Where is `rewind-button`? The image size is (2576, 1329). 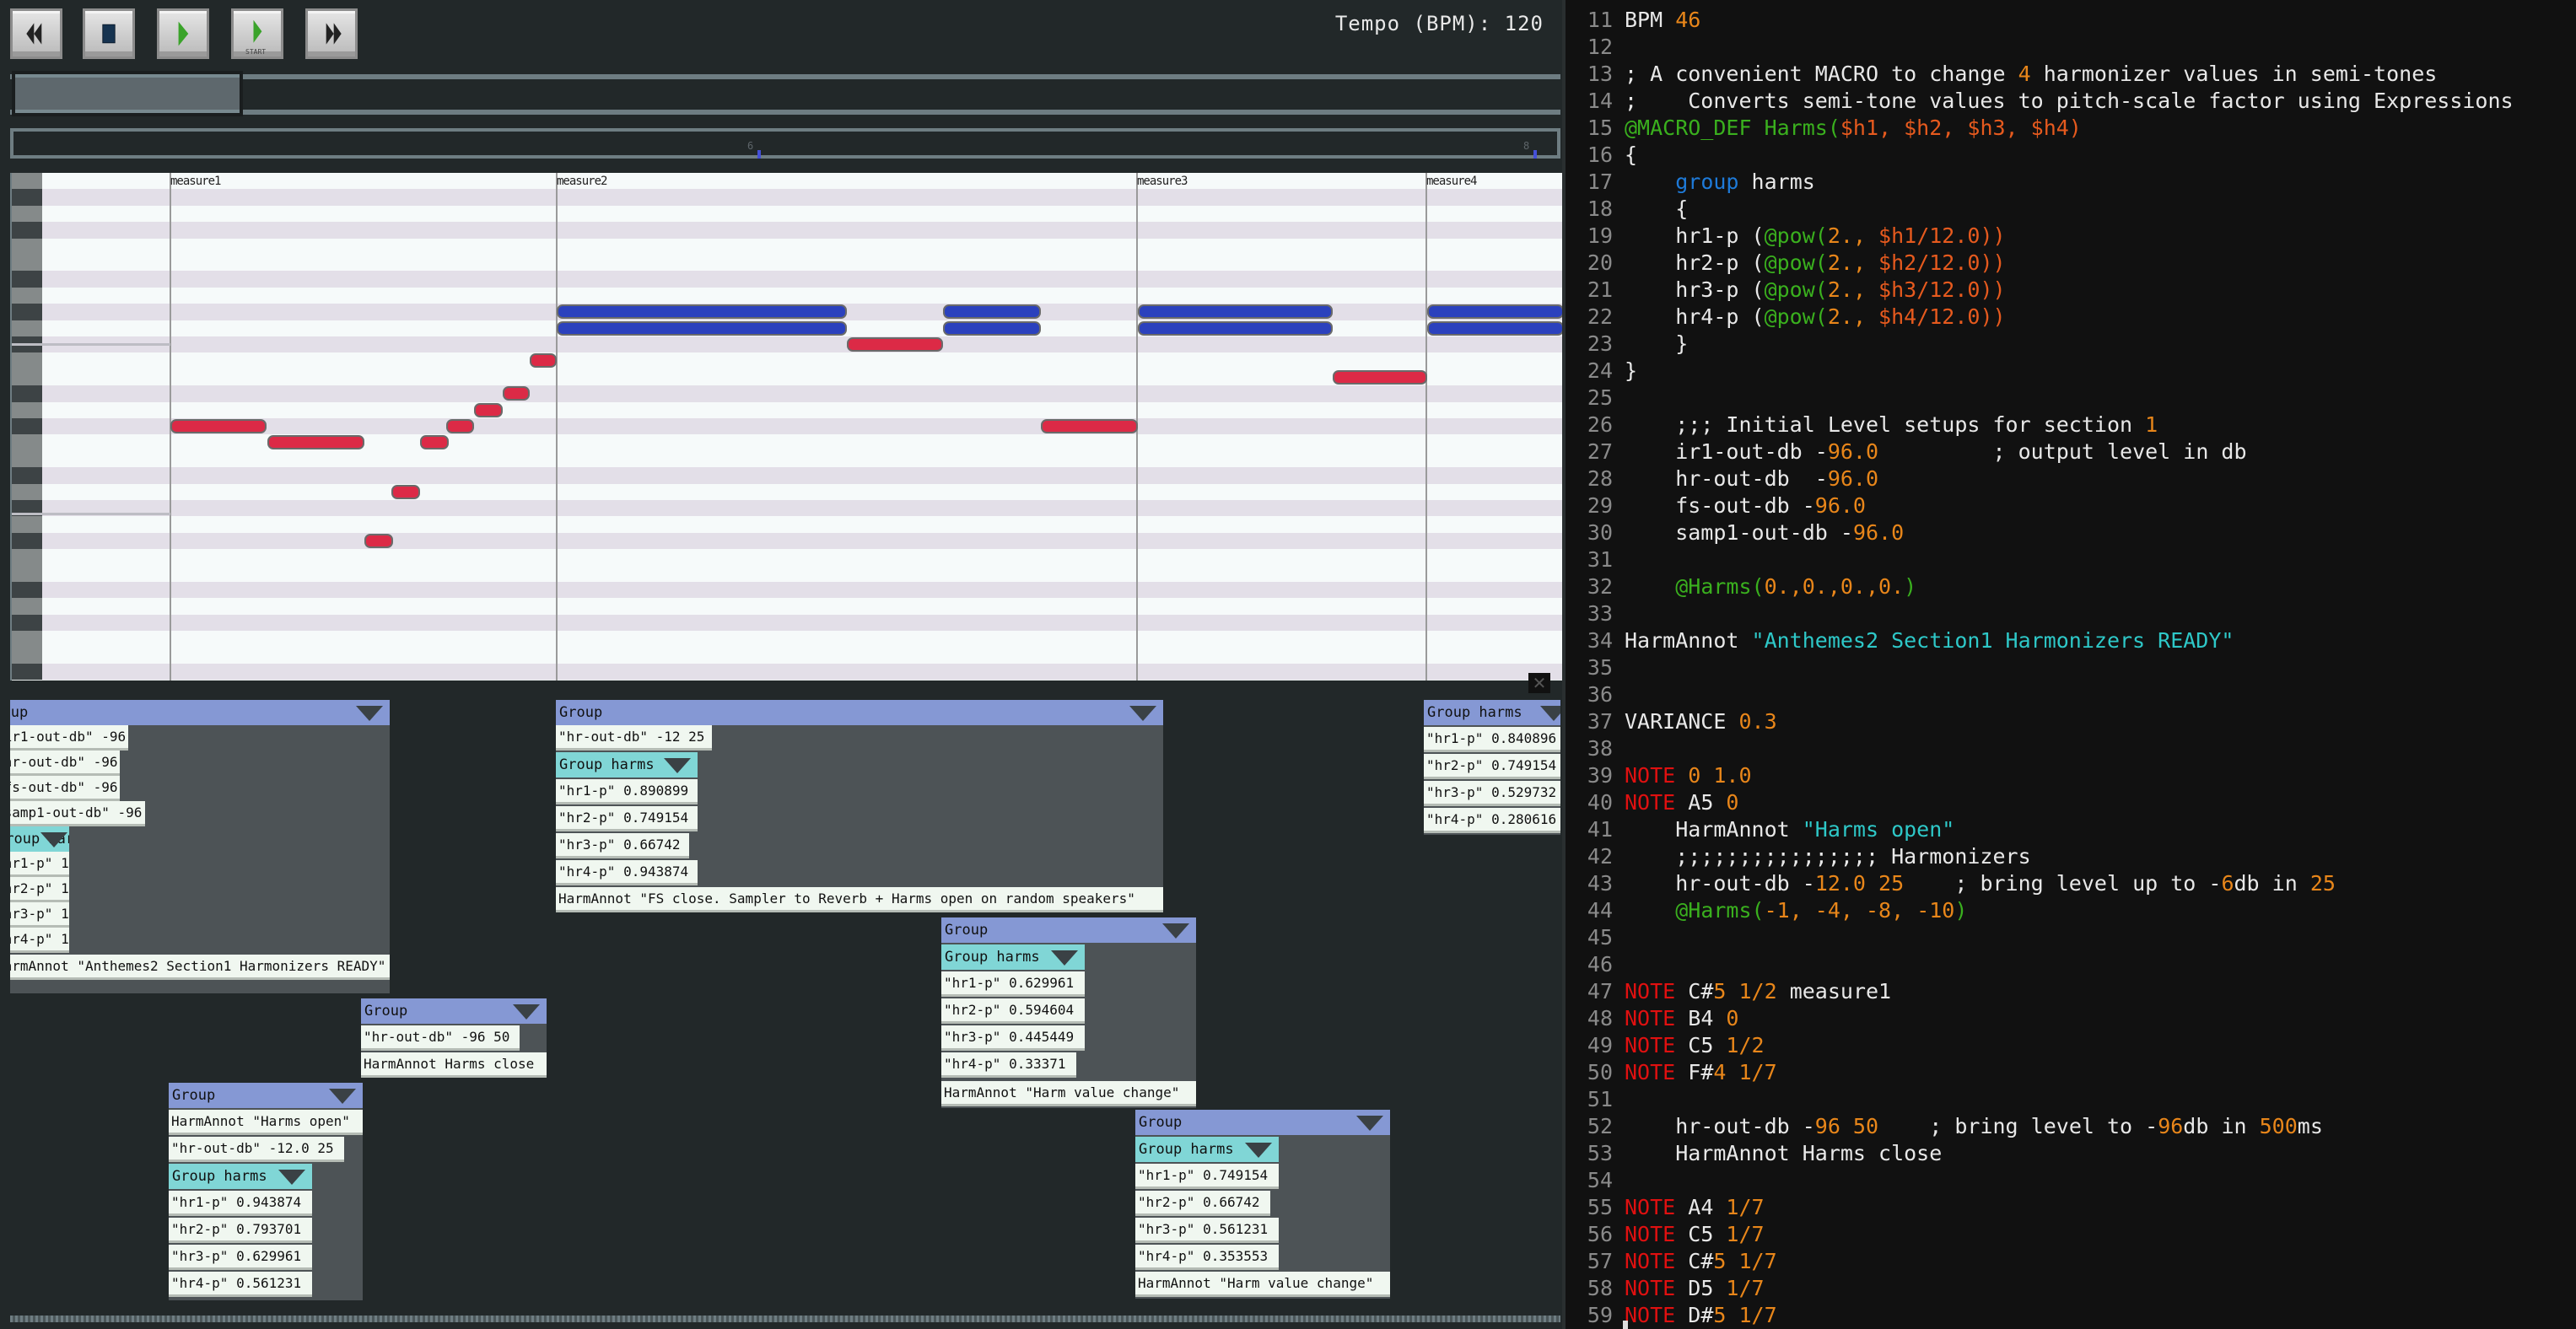
rewind-button is located at coordinates (36, 33).